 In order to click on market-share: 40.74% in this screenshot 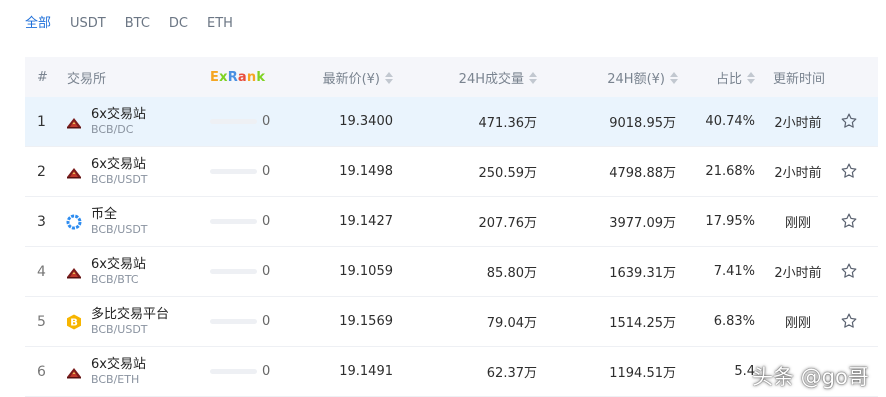, I will do `click(730, 121)`.